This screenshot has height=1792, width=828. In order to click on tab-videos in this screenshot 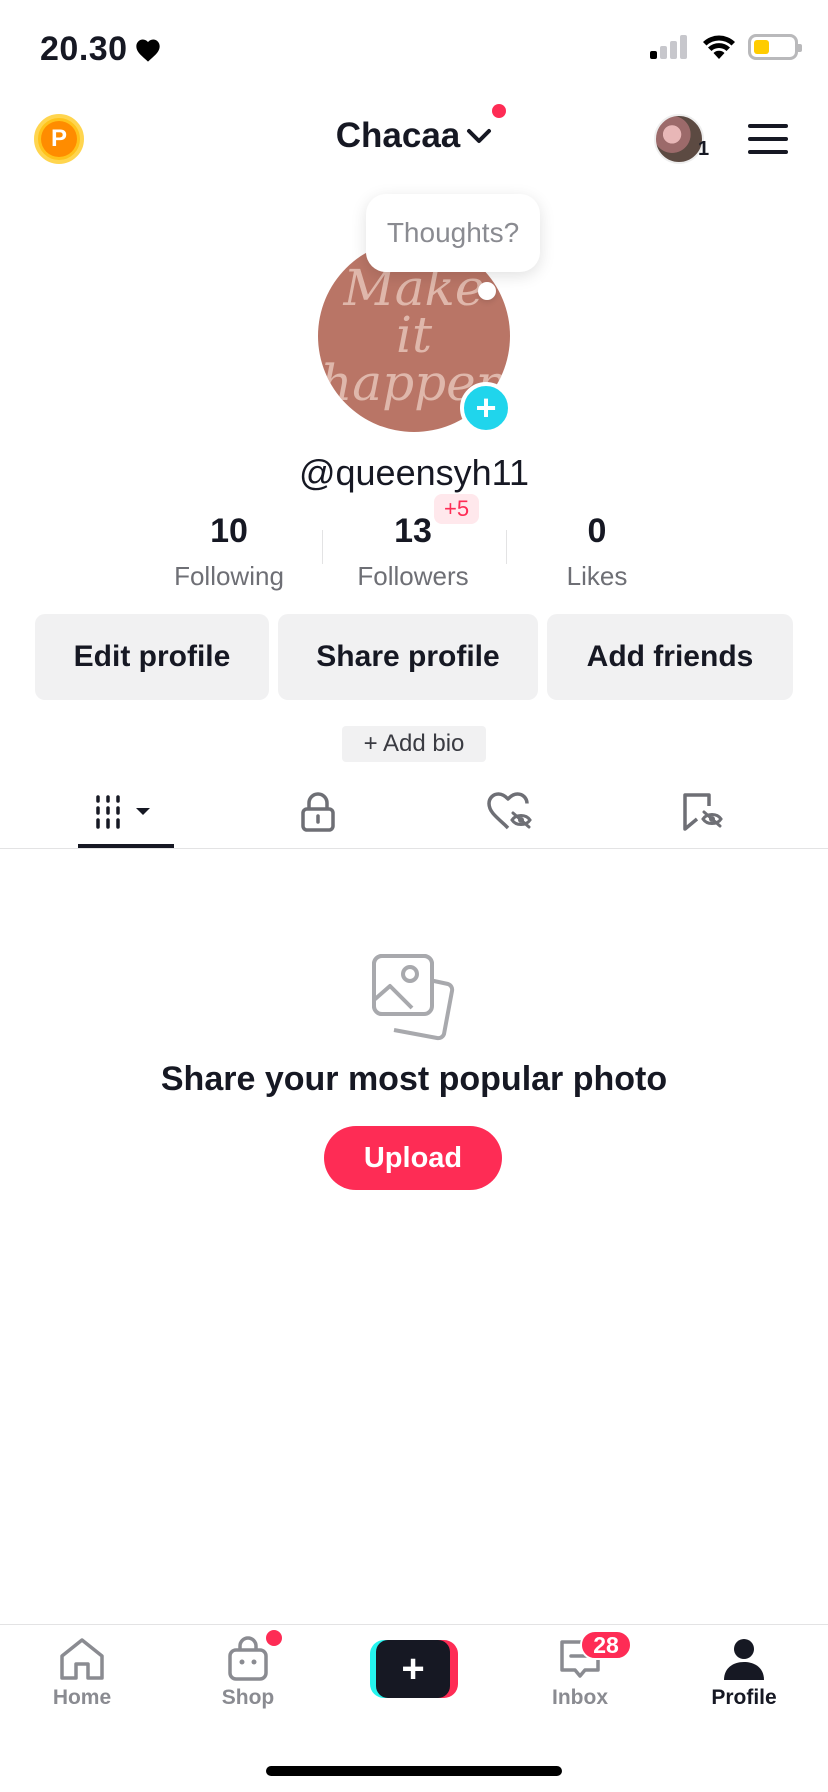, I will do `click(126, 812)`.